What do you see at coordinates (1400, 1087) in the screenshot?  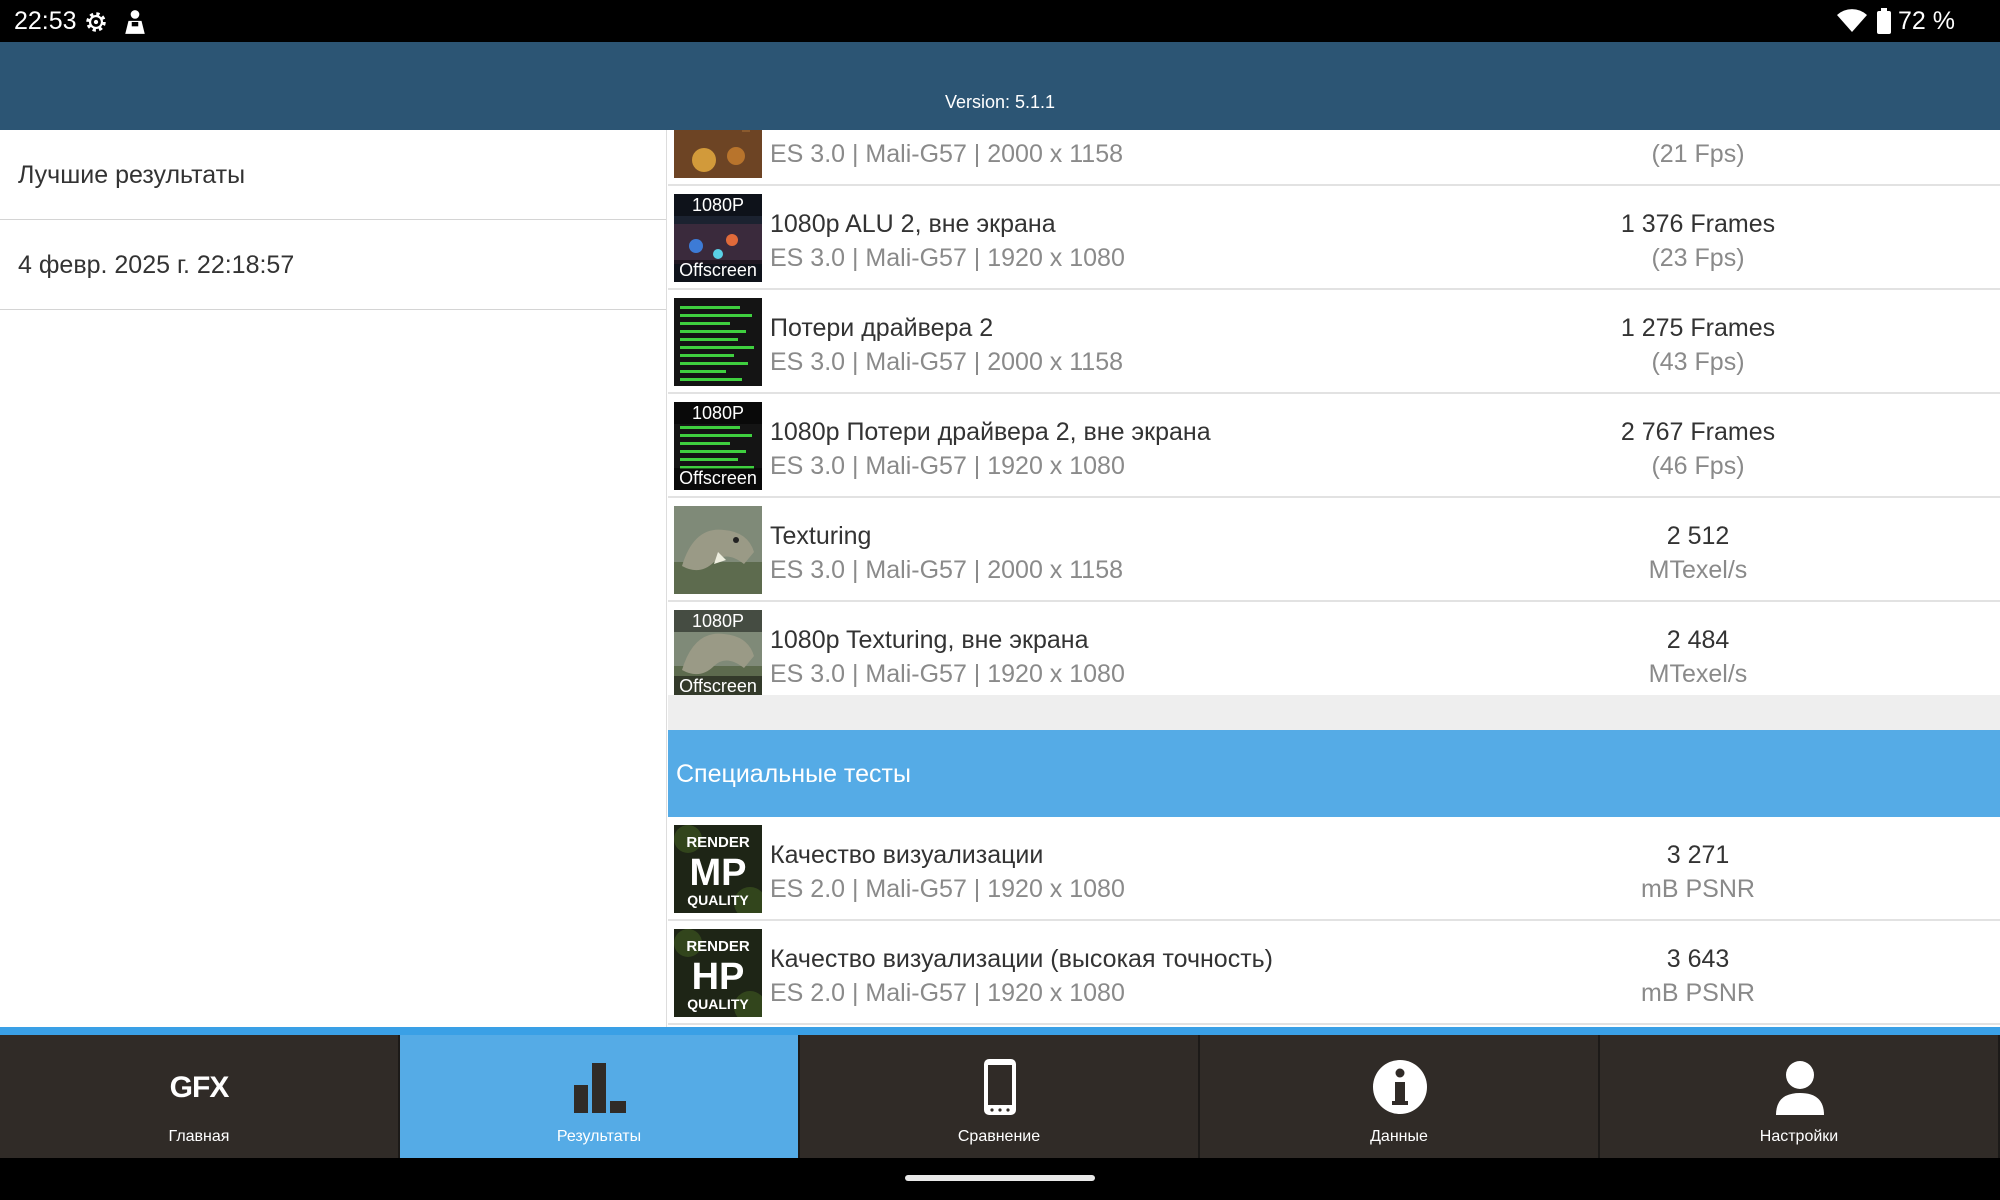 I see `info-icon` at bounding box center [1400, 1087].